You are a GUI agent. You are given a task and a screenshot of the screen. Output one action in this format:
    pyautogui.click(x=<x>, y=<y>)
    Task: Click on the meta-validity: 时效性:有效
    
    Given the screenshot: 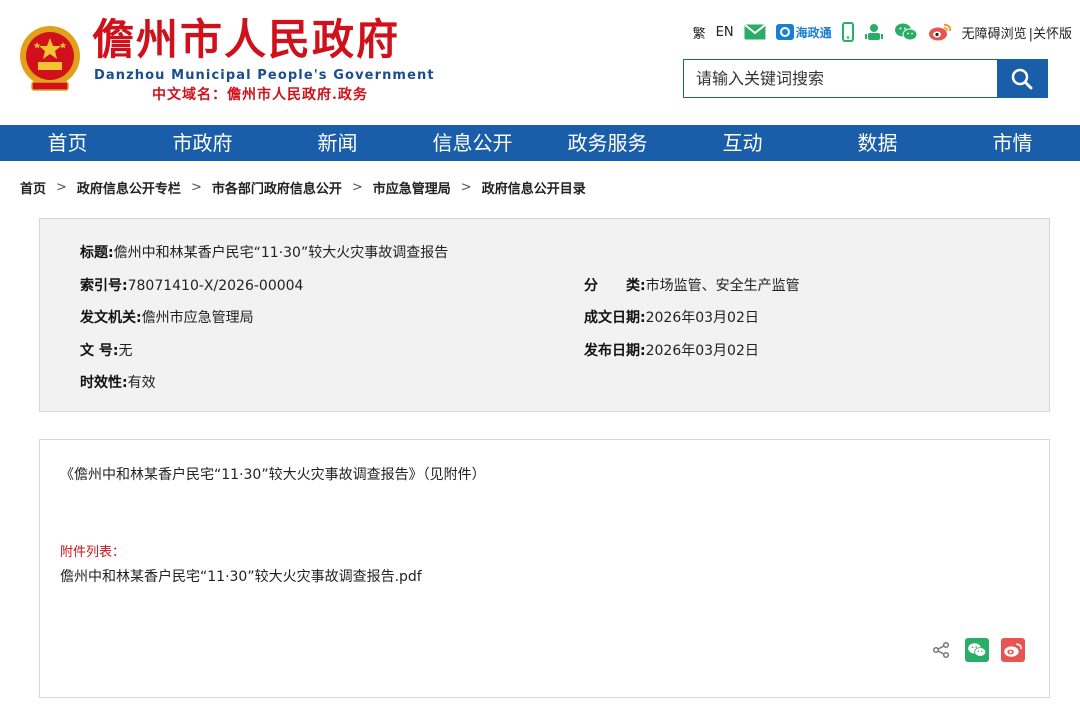 What is the action you would take?
    pyautogui.click(x=118, y=382)
    